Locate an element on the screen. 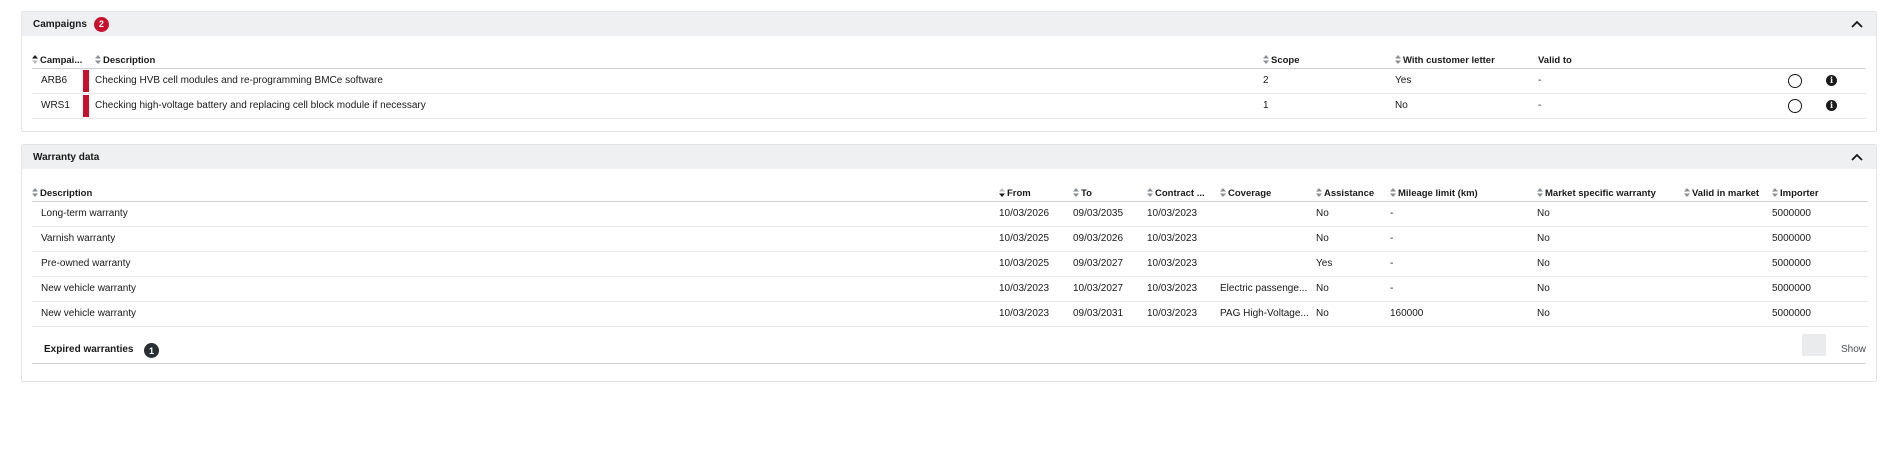 The width and height of the screenshot is (1900, 464). warranty-header: Warranty data is located at coordinates (949, 157).